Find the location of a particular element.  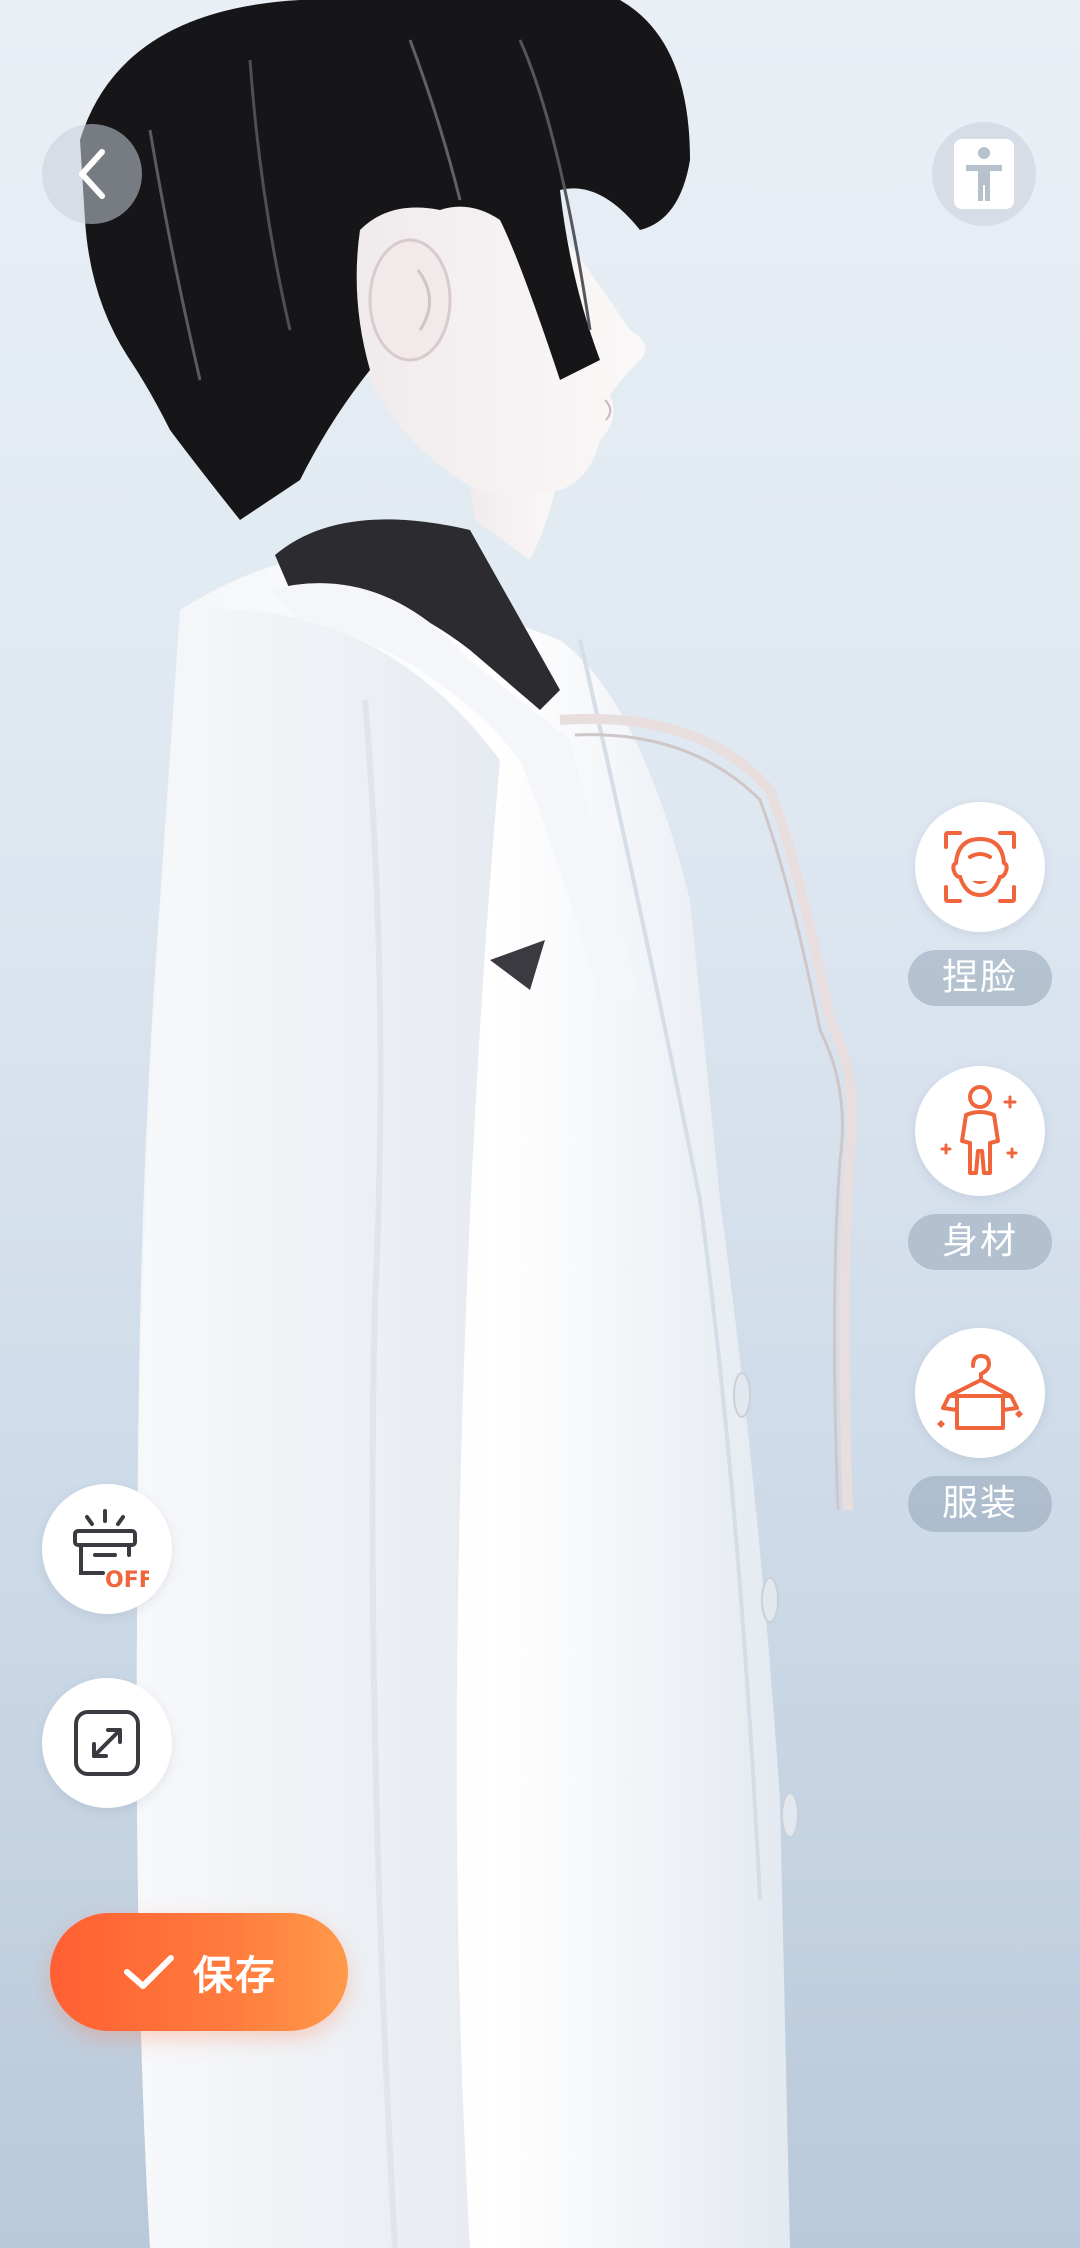

face-button is located at coordinates (980, 867).